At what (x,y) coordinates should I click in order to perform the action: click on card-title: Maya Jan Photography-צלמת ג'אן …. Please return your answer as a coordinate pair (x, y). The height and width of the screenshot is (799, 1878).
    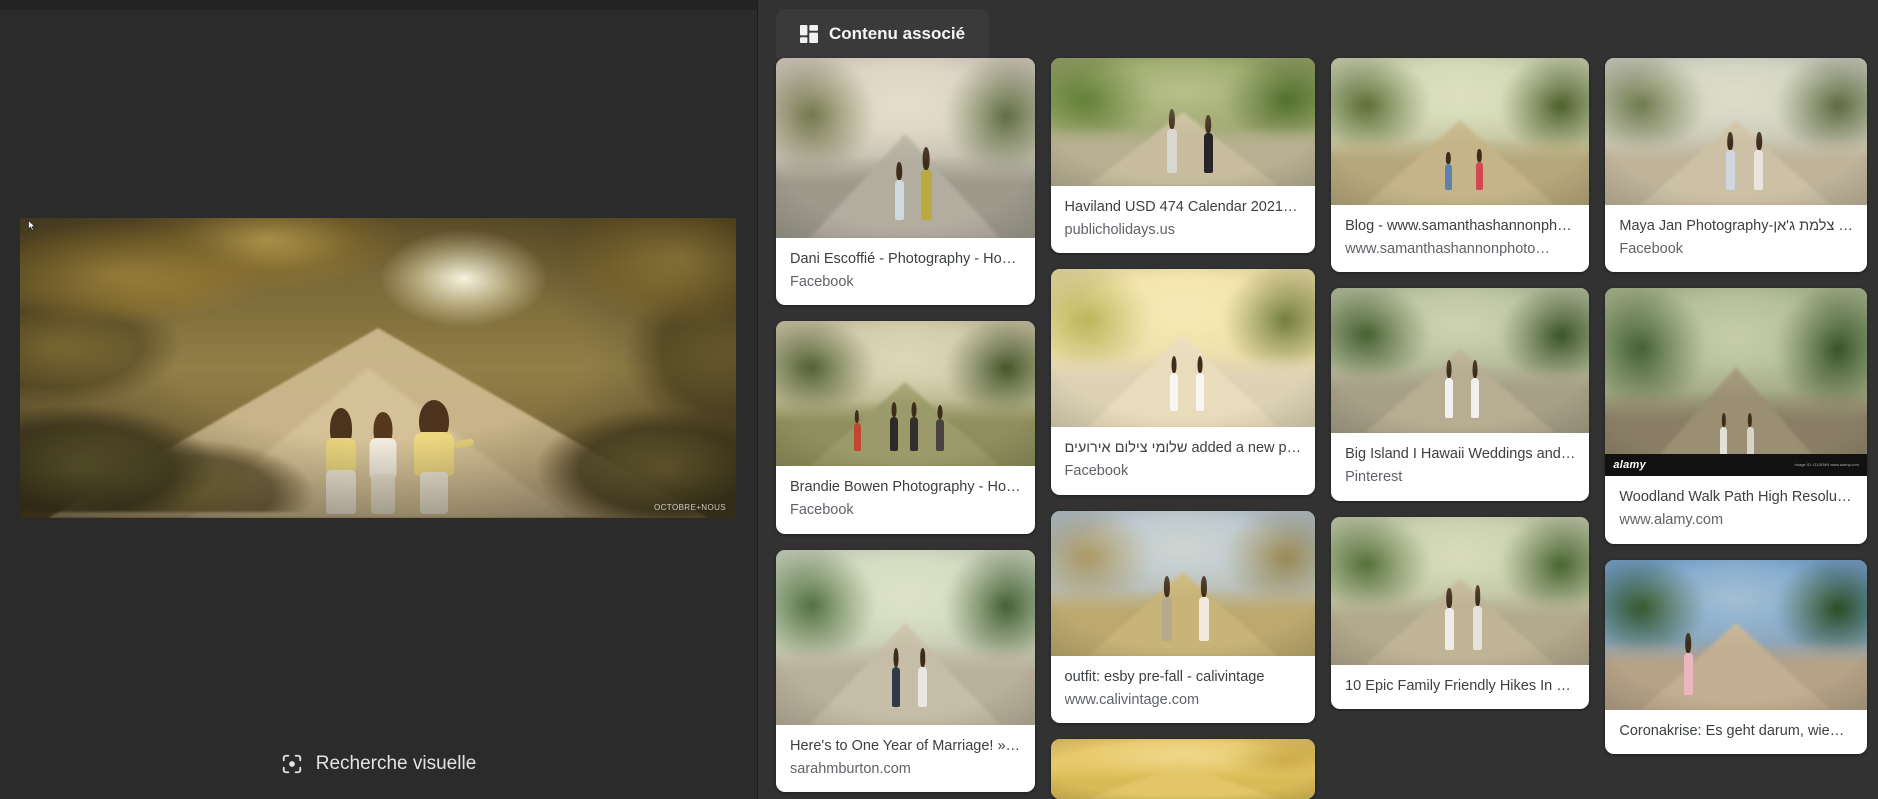
    Looking at the image, I should click on (1736, 226).